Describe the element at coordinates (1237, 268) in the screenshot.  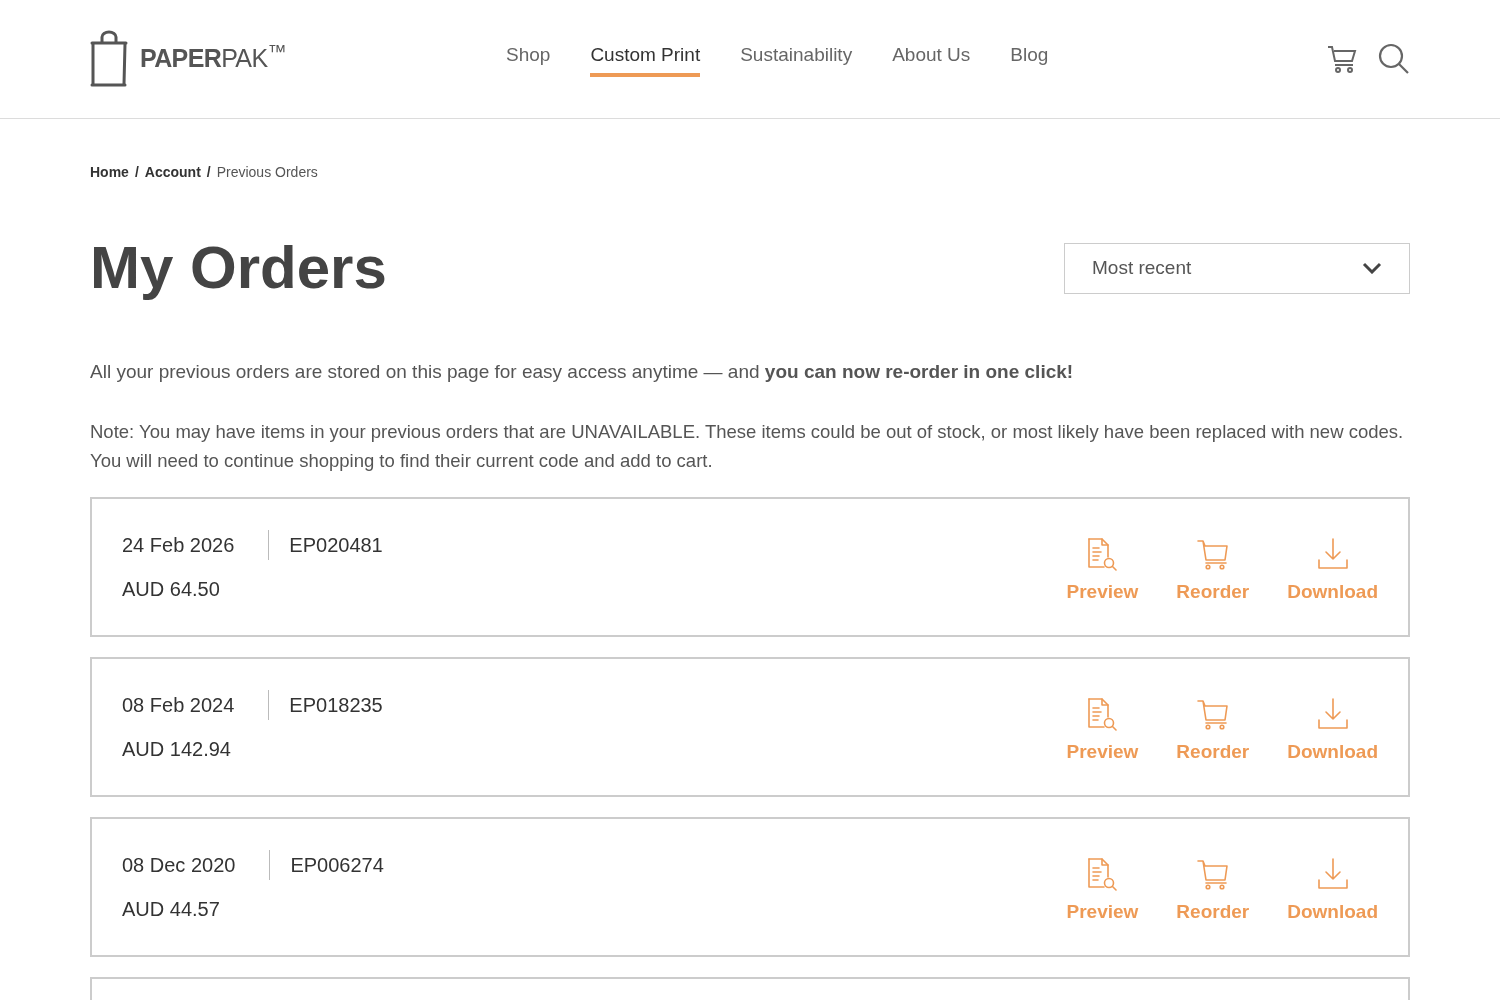
I see `sort-dropdown: Most recent` at that location.